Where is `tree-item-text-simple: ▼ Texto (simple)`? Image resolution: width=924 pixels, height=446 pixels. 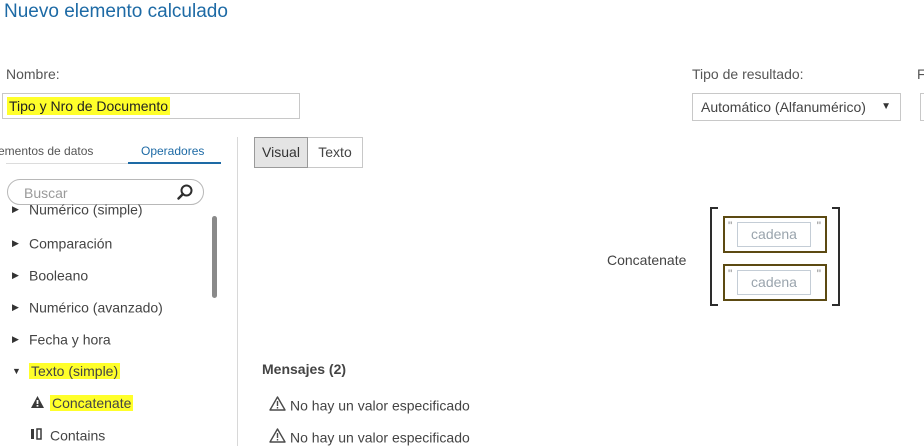 tree-item-text-simple: ▼ Texto (simple) is located at coordinates (66, 371).